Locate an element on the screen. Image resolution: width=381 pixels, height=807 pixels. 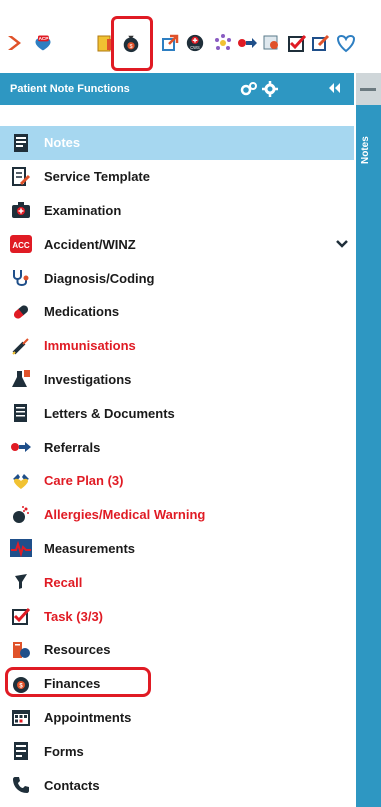
menu-item-label: Notes is located at coordinates (62, 143).